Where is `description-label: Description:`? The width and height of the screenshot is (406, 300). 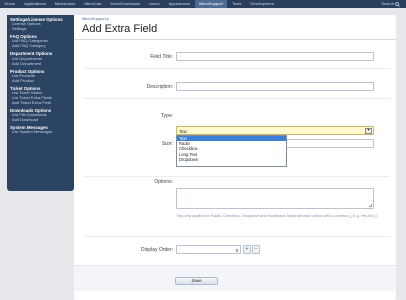 description-label: Description: is located at coordinates (159, 87).